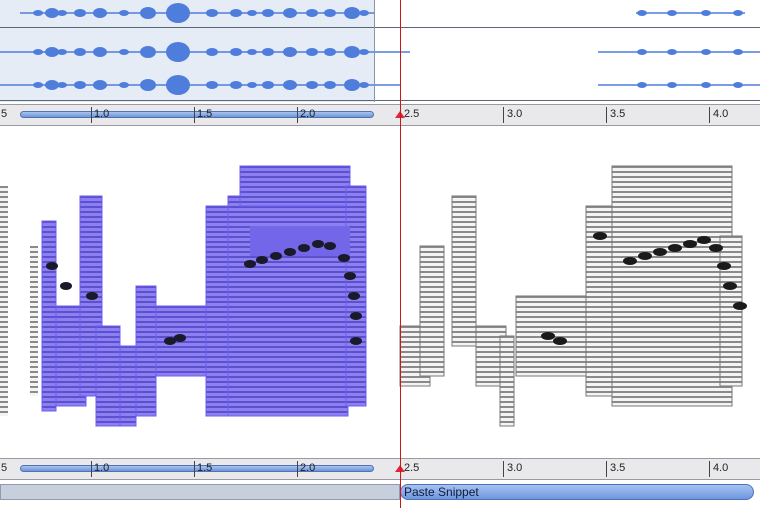 The width and height of the screenshot is (760, 508). Describe the element at coordinates (400, 254) in the screenshot. I see `playhead-line` at that location.